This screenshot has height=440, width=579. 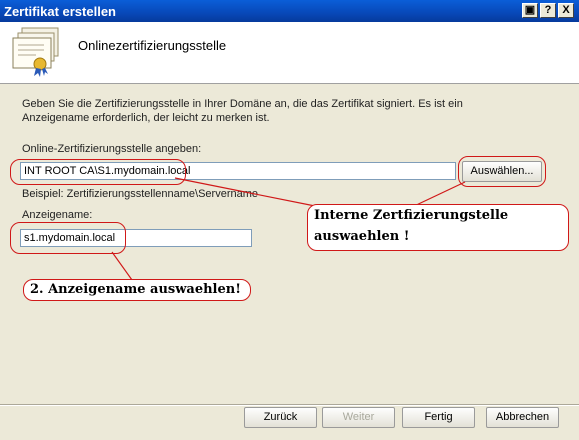 I want to click on ca-label: Online-Zertifizierungsstelle angeben:, so click(x=112, y=149).